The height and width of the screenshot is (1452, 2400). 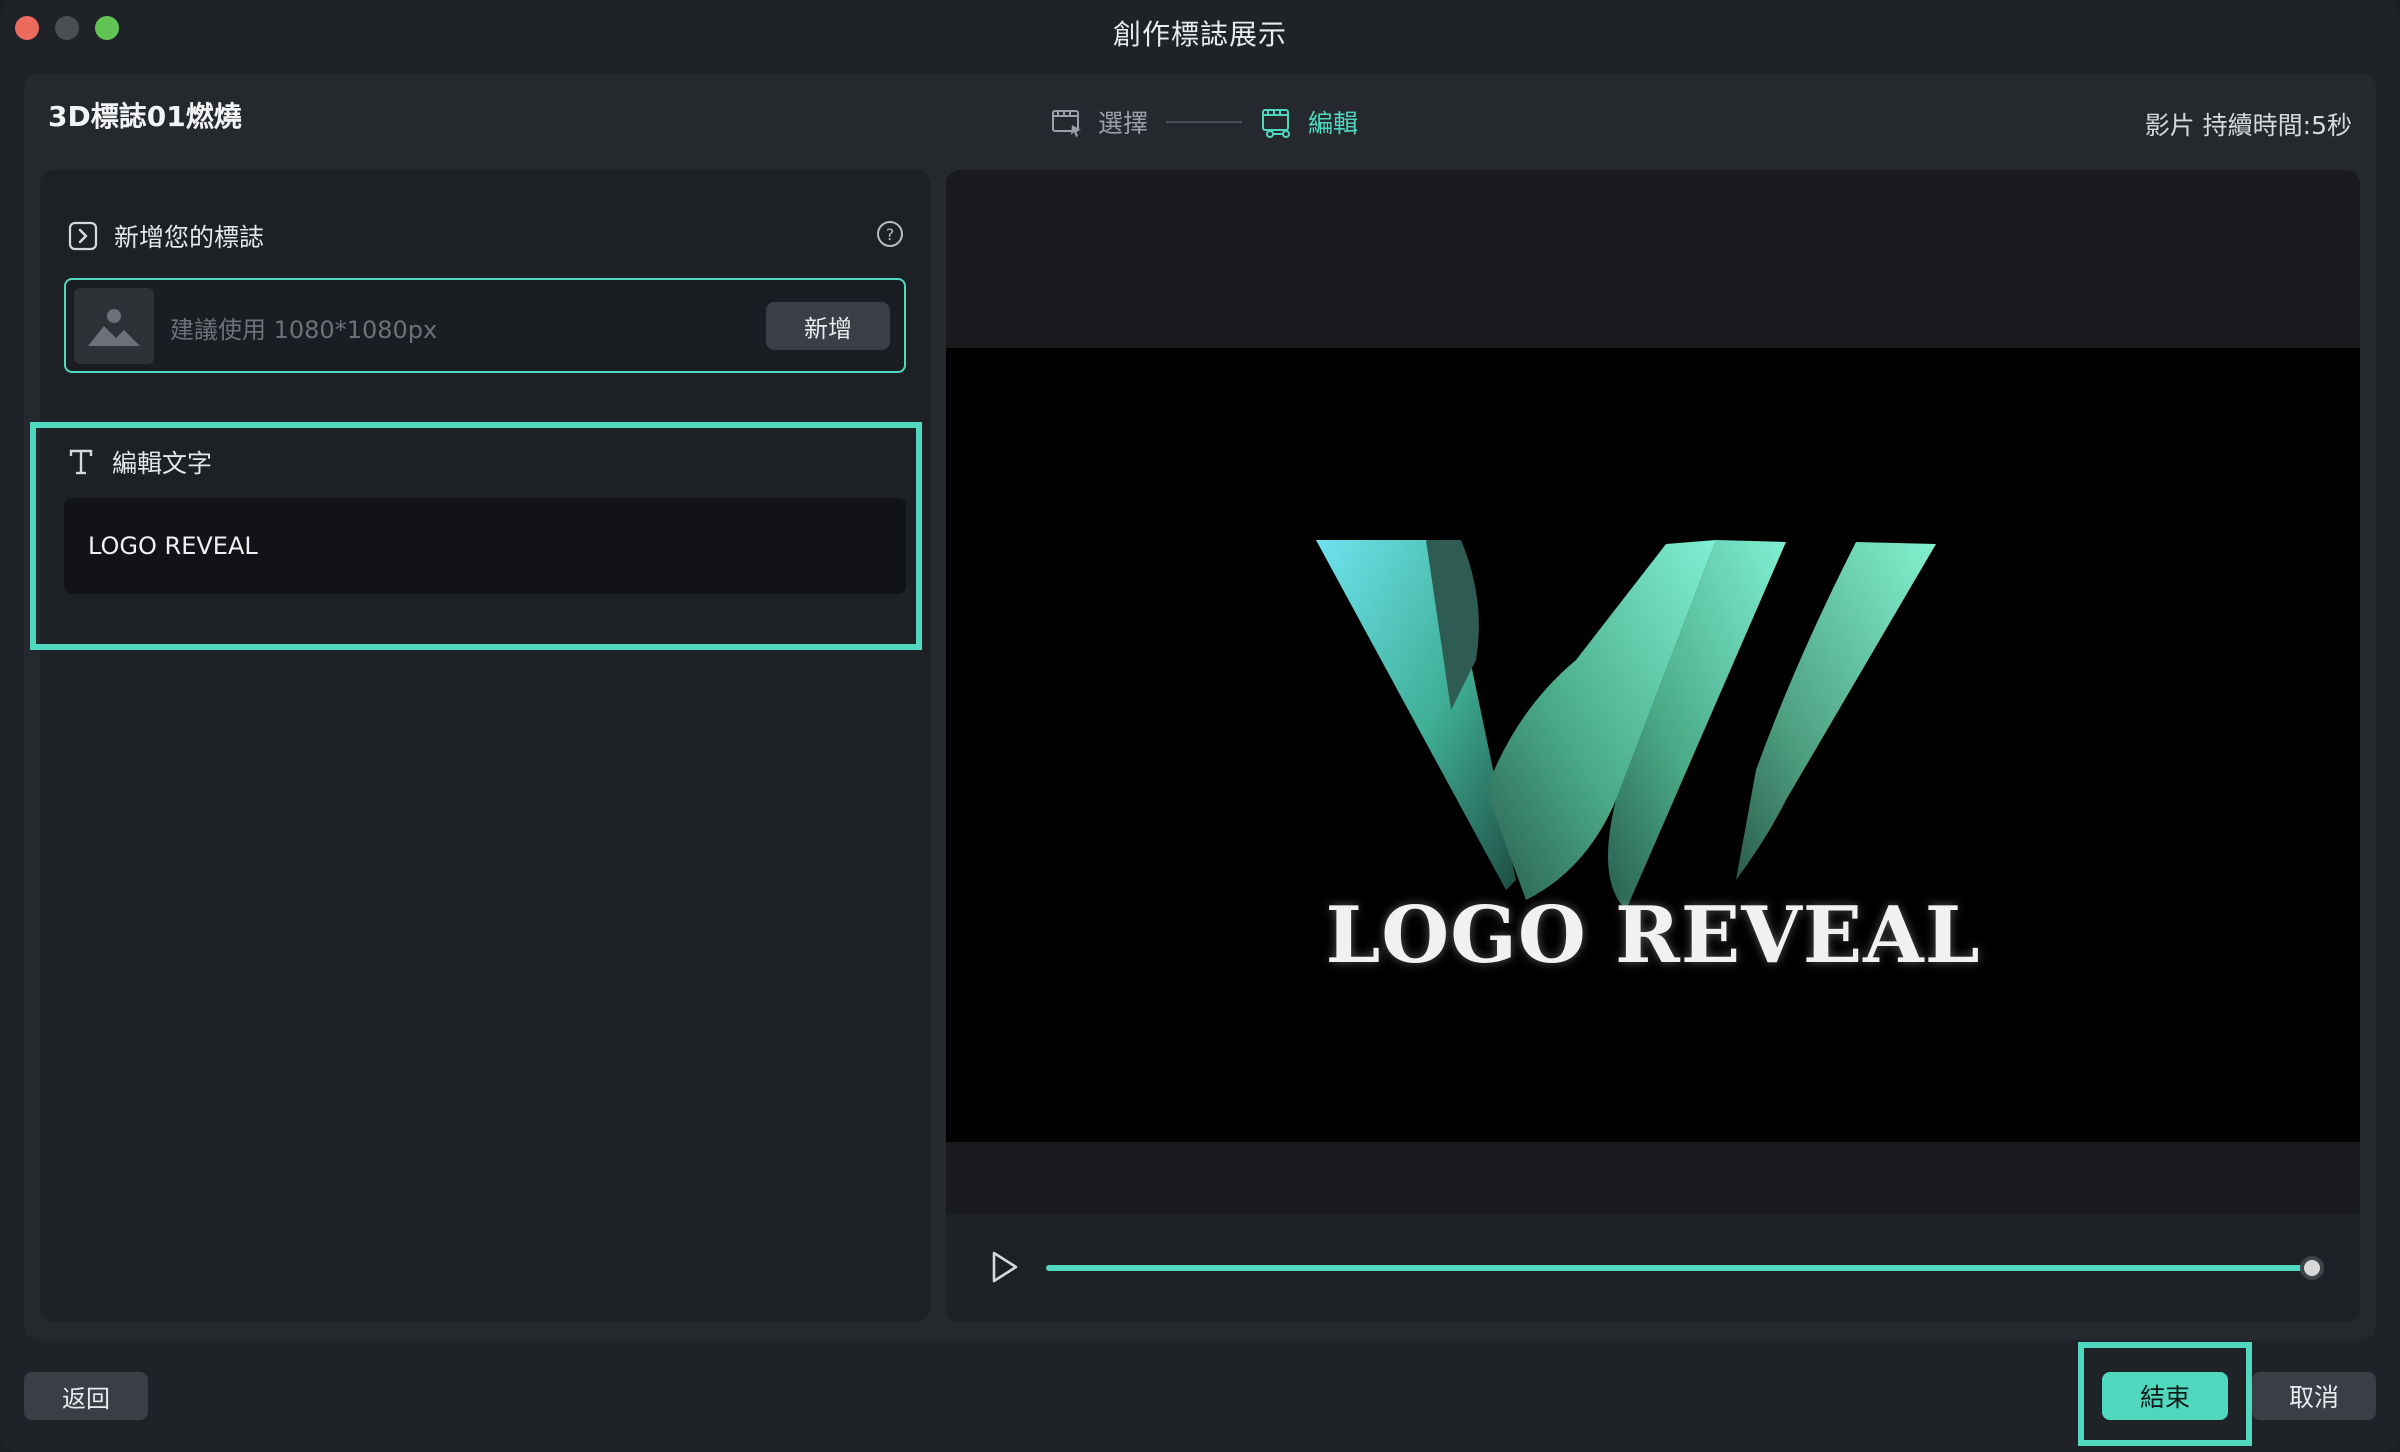 What do you see at coordinates (1626, 725) in the screenshot?
I see `logo-graphic` at bounding box center [1626, 725].